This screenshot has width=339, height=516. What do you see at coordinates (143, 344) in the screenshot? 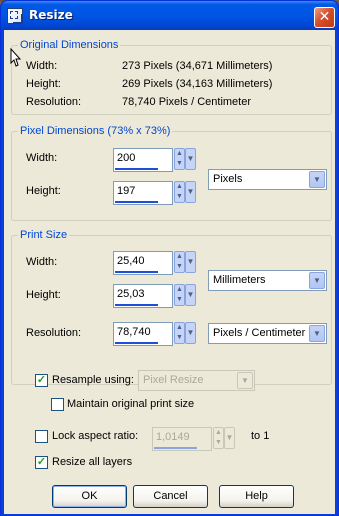
I see `print-resolution-slider` at bounding box center [143, 344].